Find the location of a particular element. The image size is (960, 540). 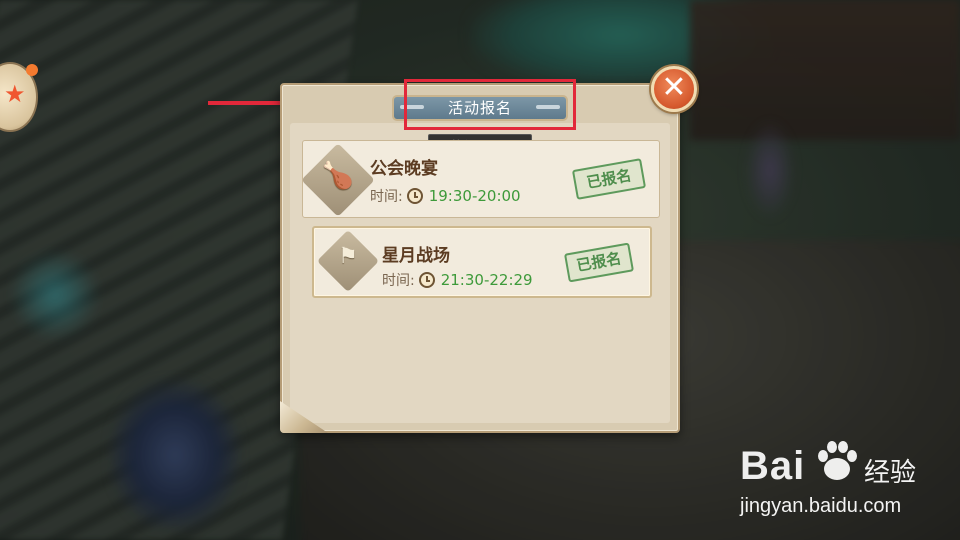

watermark-brand: Bai is located at coordinates (773, 466).